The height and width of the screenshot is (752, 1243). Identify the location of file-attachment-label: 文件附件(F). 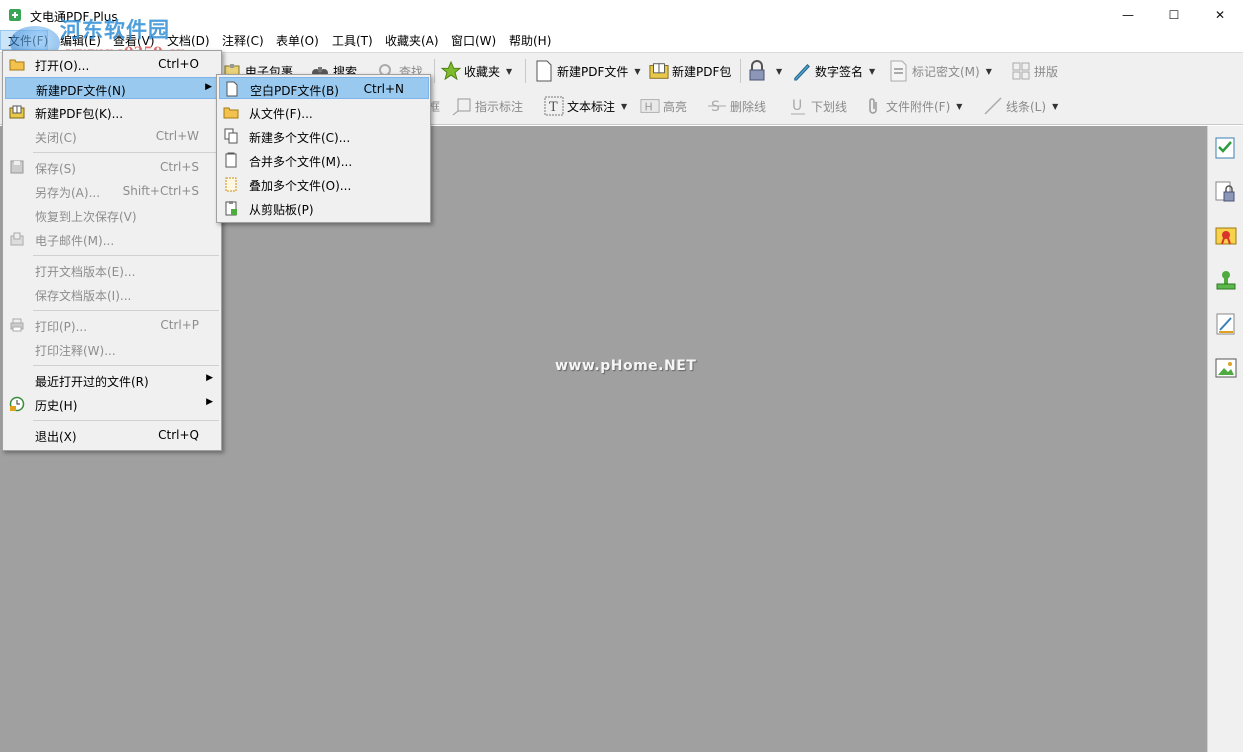
(918, 106).